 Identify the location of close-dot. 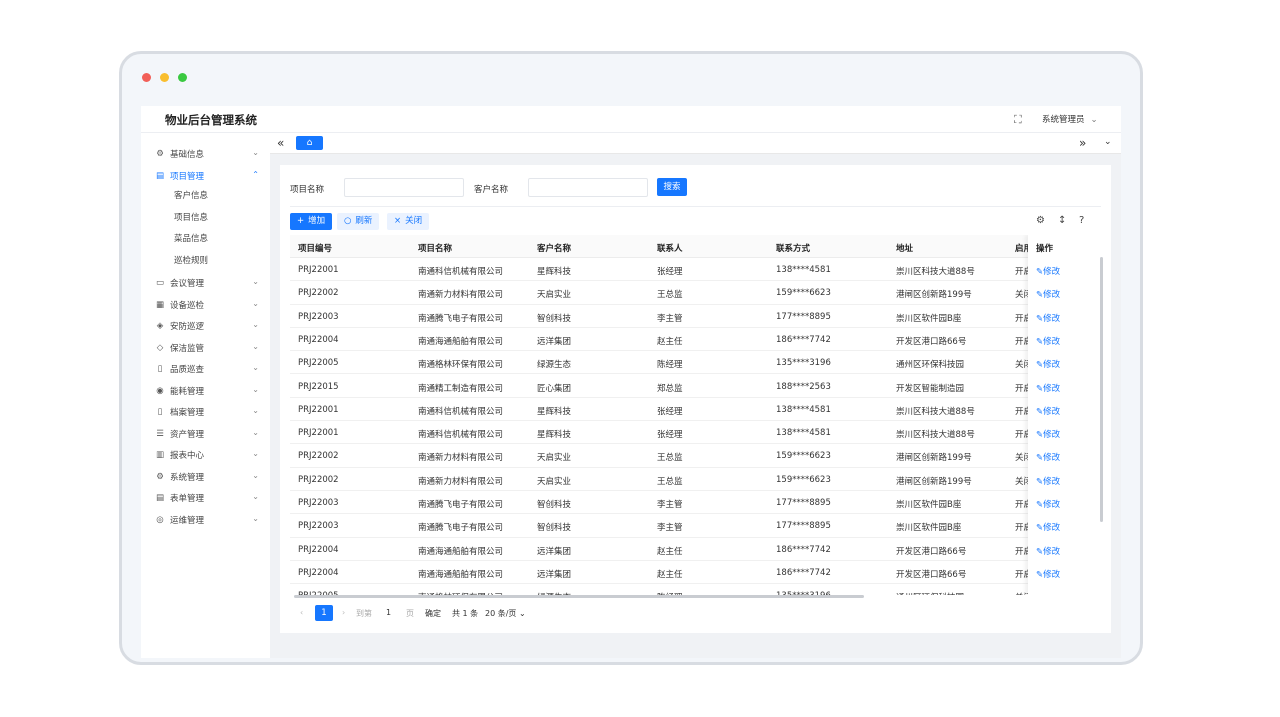
(146, 77).